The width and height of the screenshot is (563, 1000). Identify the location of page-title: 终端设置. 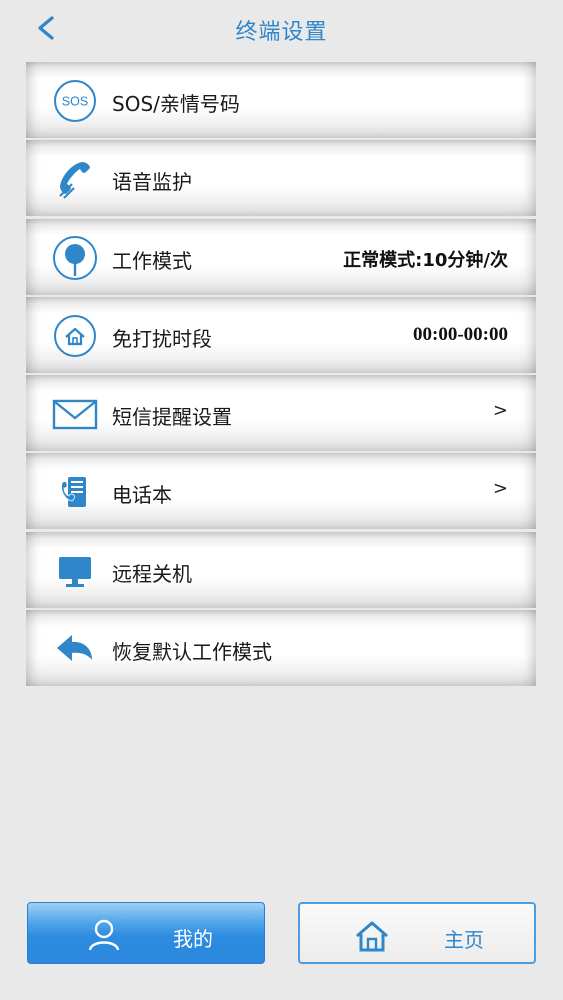
(281, 32).